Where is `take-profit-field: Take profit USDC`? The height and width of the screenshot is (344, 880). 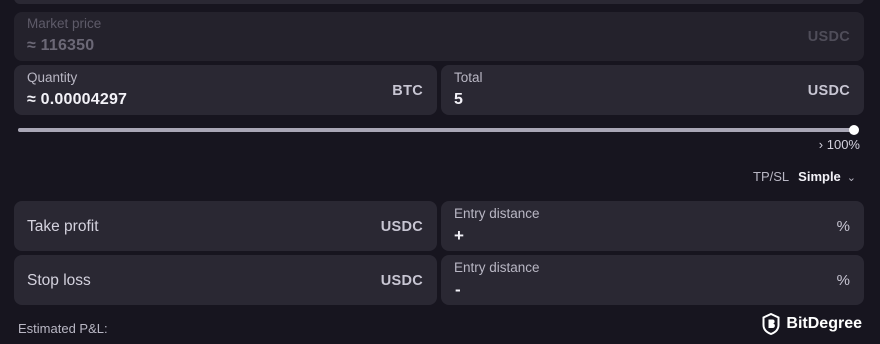
take-profit-field: Take profit USDC is located at coordinates (225, 226).